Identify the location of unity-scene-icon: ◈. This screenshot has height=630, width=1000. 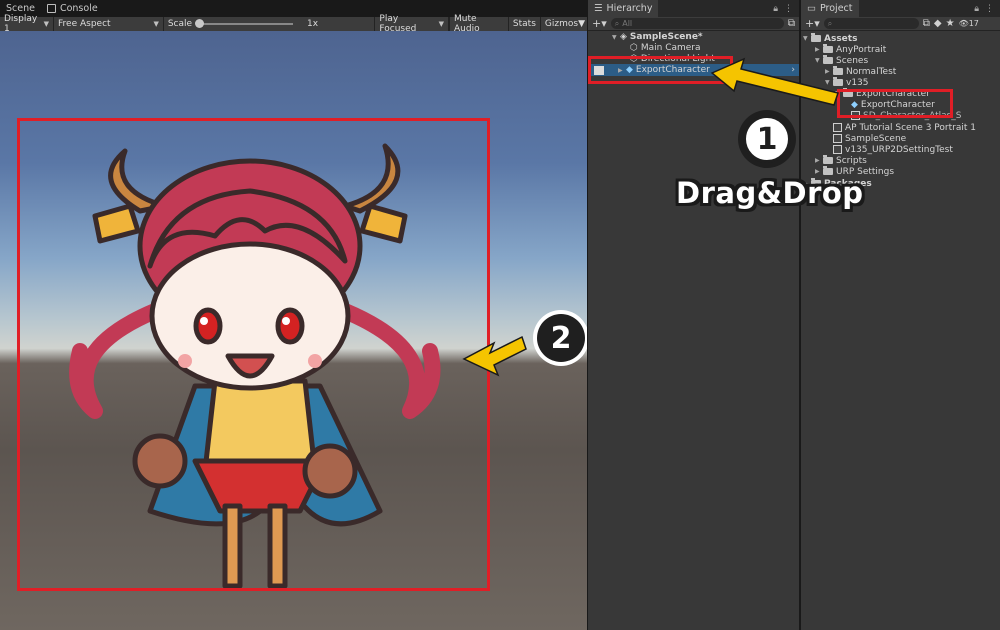
(623, 37).